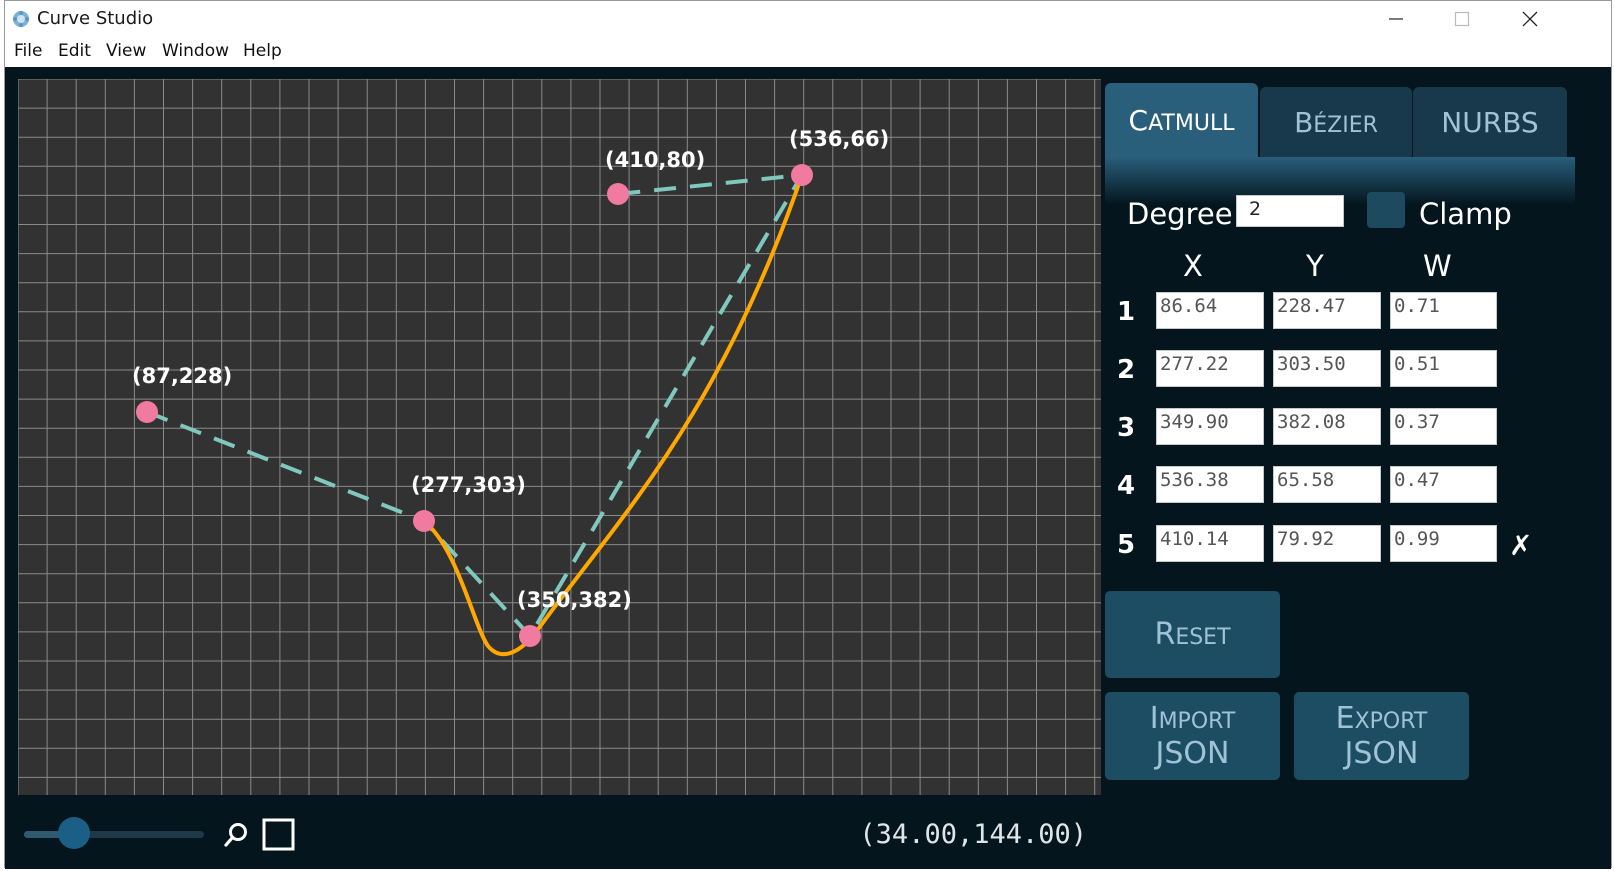  Describe the element at coordinates (559, 832) in the screenshot. I see `canvas-toolbar: (34.00,144.00)` at that location.